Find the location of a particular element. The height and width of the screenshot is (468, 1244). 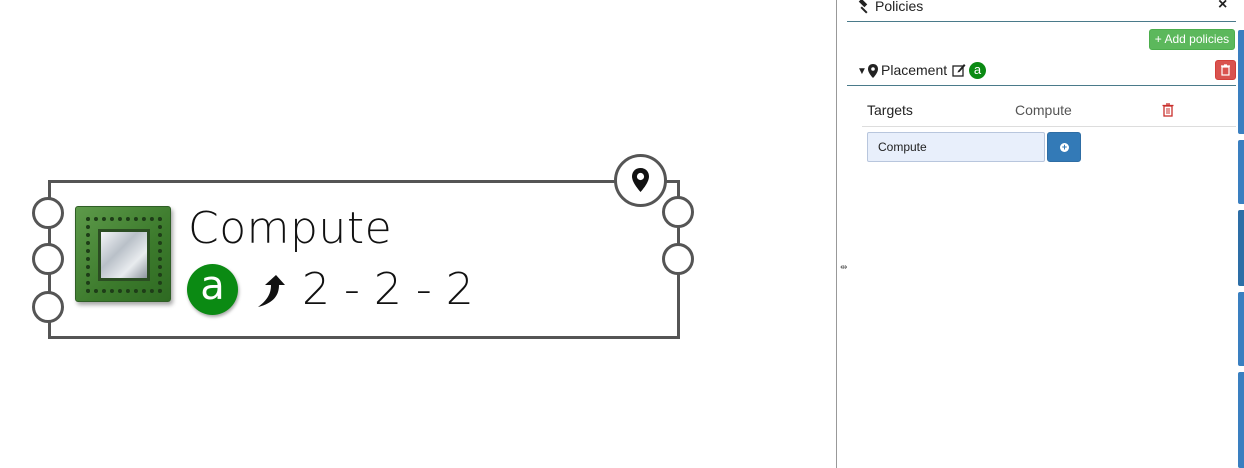

panel-title: Policies is located at coordinates (899, 7).